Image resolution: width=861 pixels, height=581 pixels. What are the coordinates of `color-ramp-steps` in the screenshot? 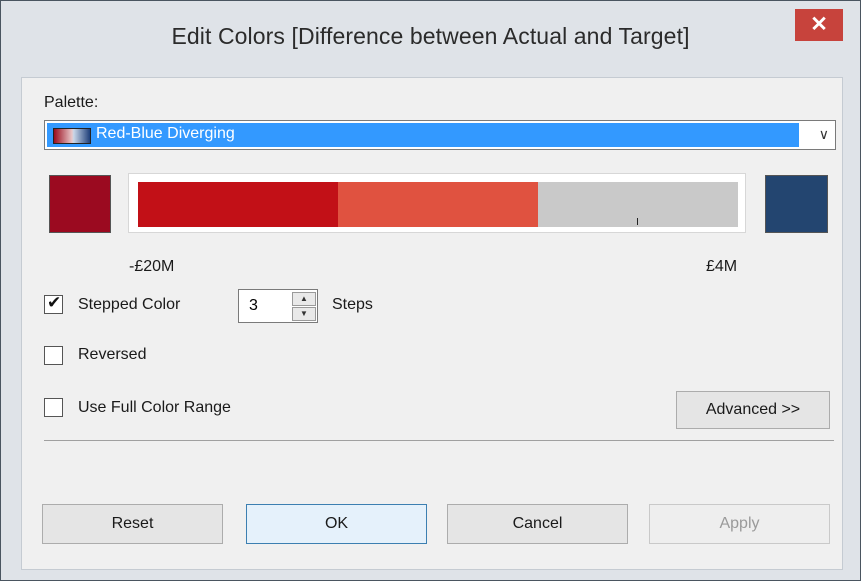 It's located at (438, 204).